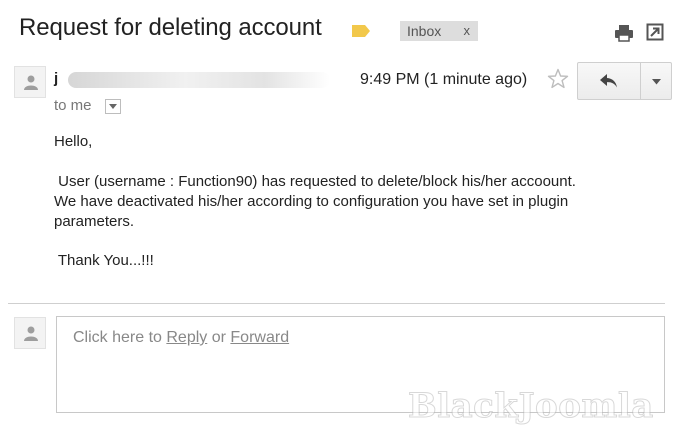 This screenshot has height=429, width=700. What do you see at coordinates (186, 337) in the screenshot?
I see `reply-link: Reply` at bounding box center [186, 337].